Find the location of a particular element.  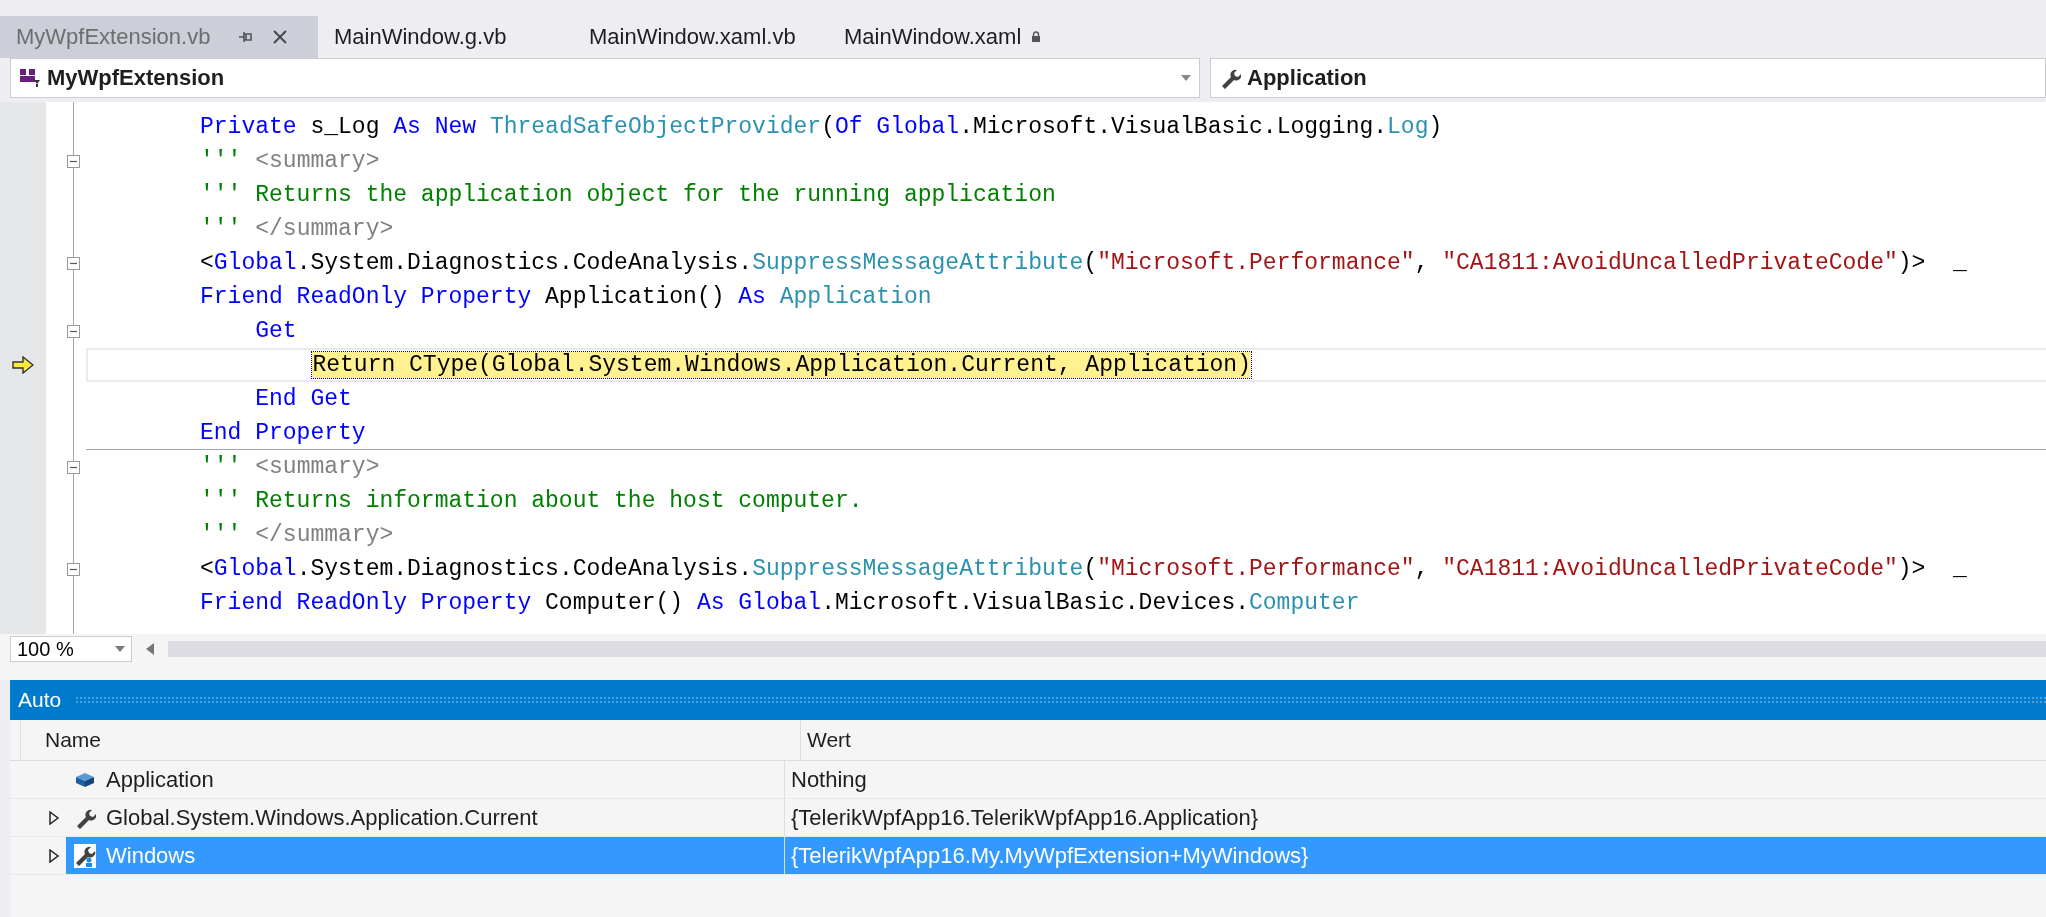

code-line: End Property is located at coordinates (283, 432).